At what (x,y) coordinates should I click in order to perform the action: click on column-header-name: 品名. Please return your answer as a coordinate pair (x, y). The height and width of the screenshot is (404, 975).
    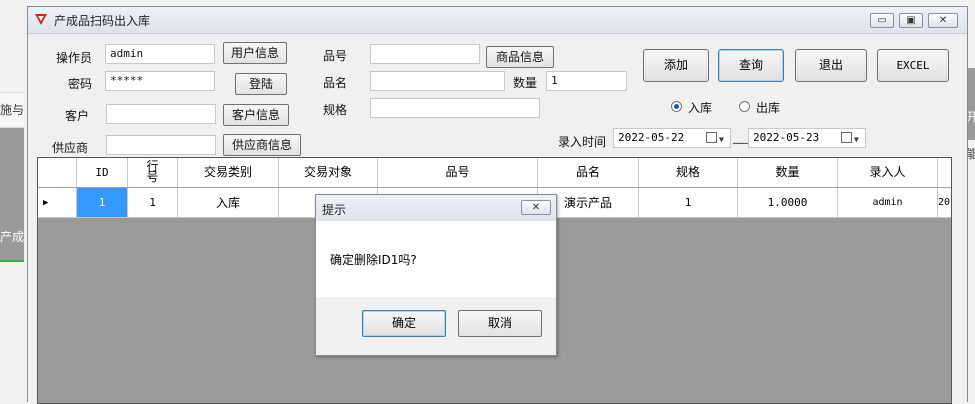
    Looking at the image, I should click on (588, 172).